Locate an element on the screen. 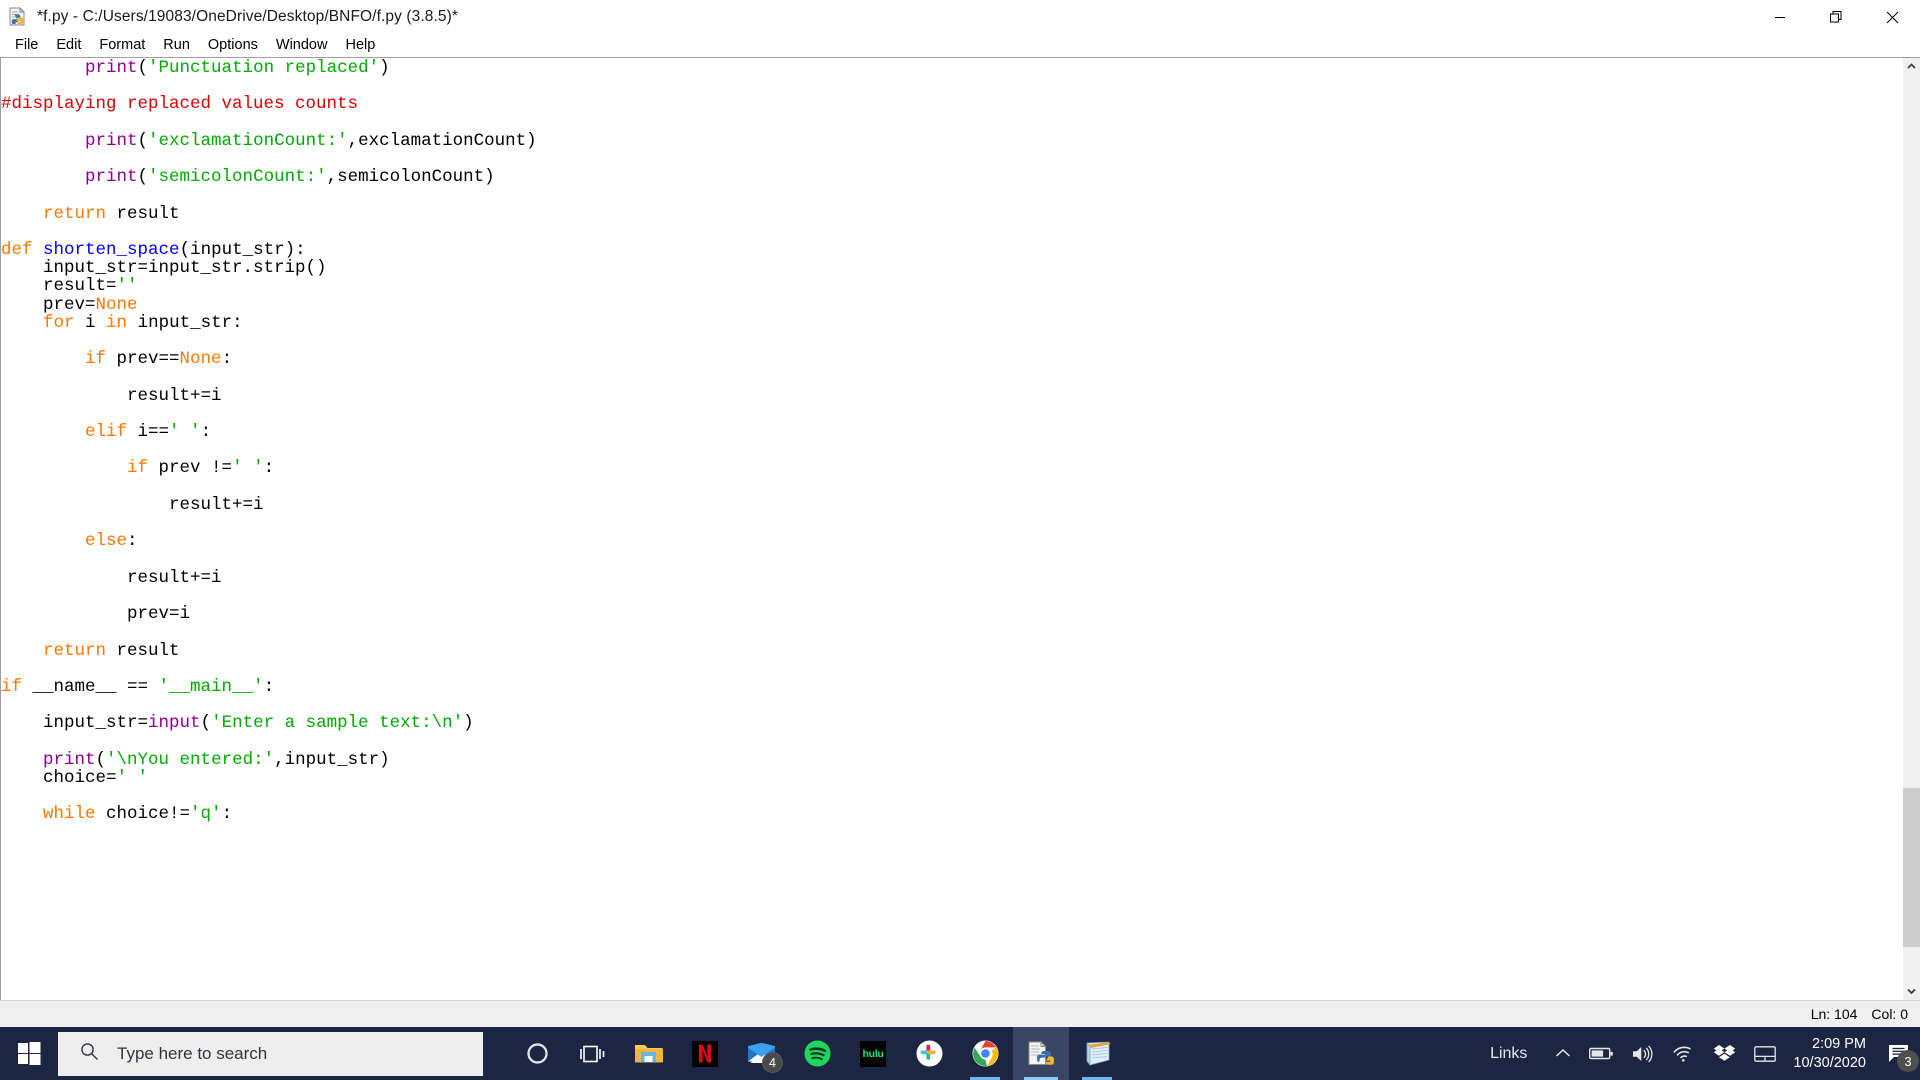 Image resolution: width=1920 pixels, height=1080 pixels. restore-button is located at coordinates (1836, 17).